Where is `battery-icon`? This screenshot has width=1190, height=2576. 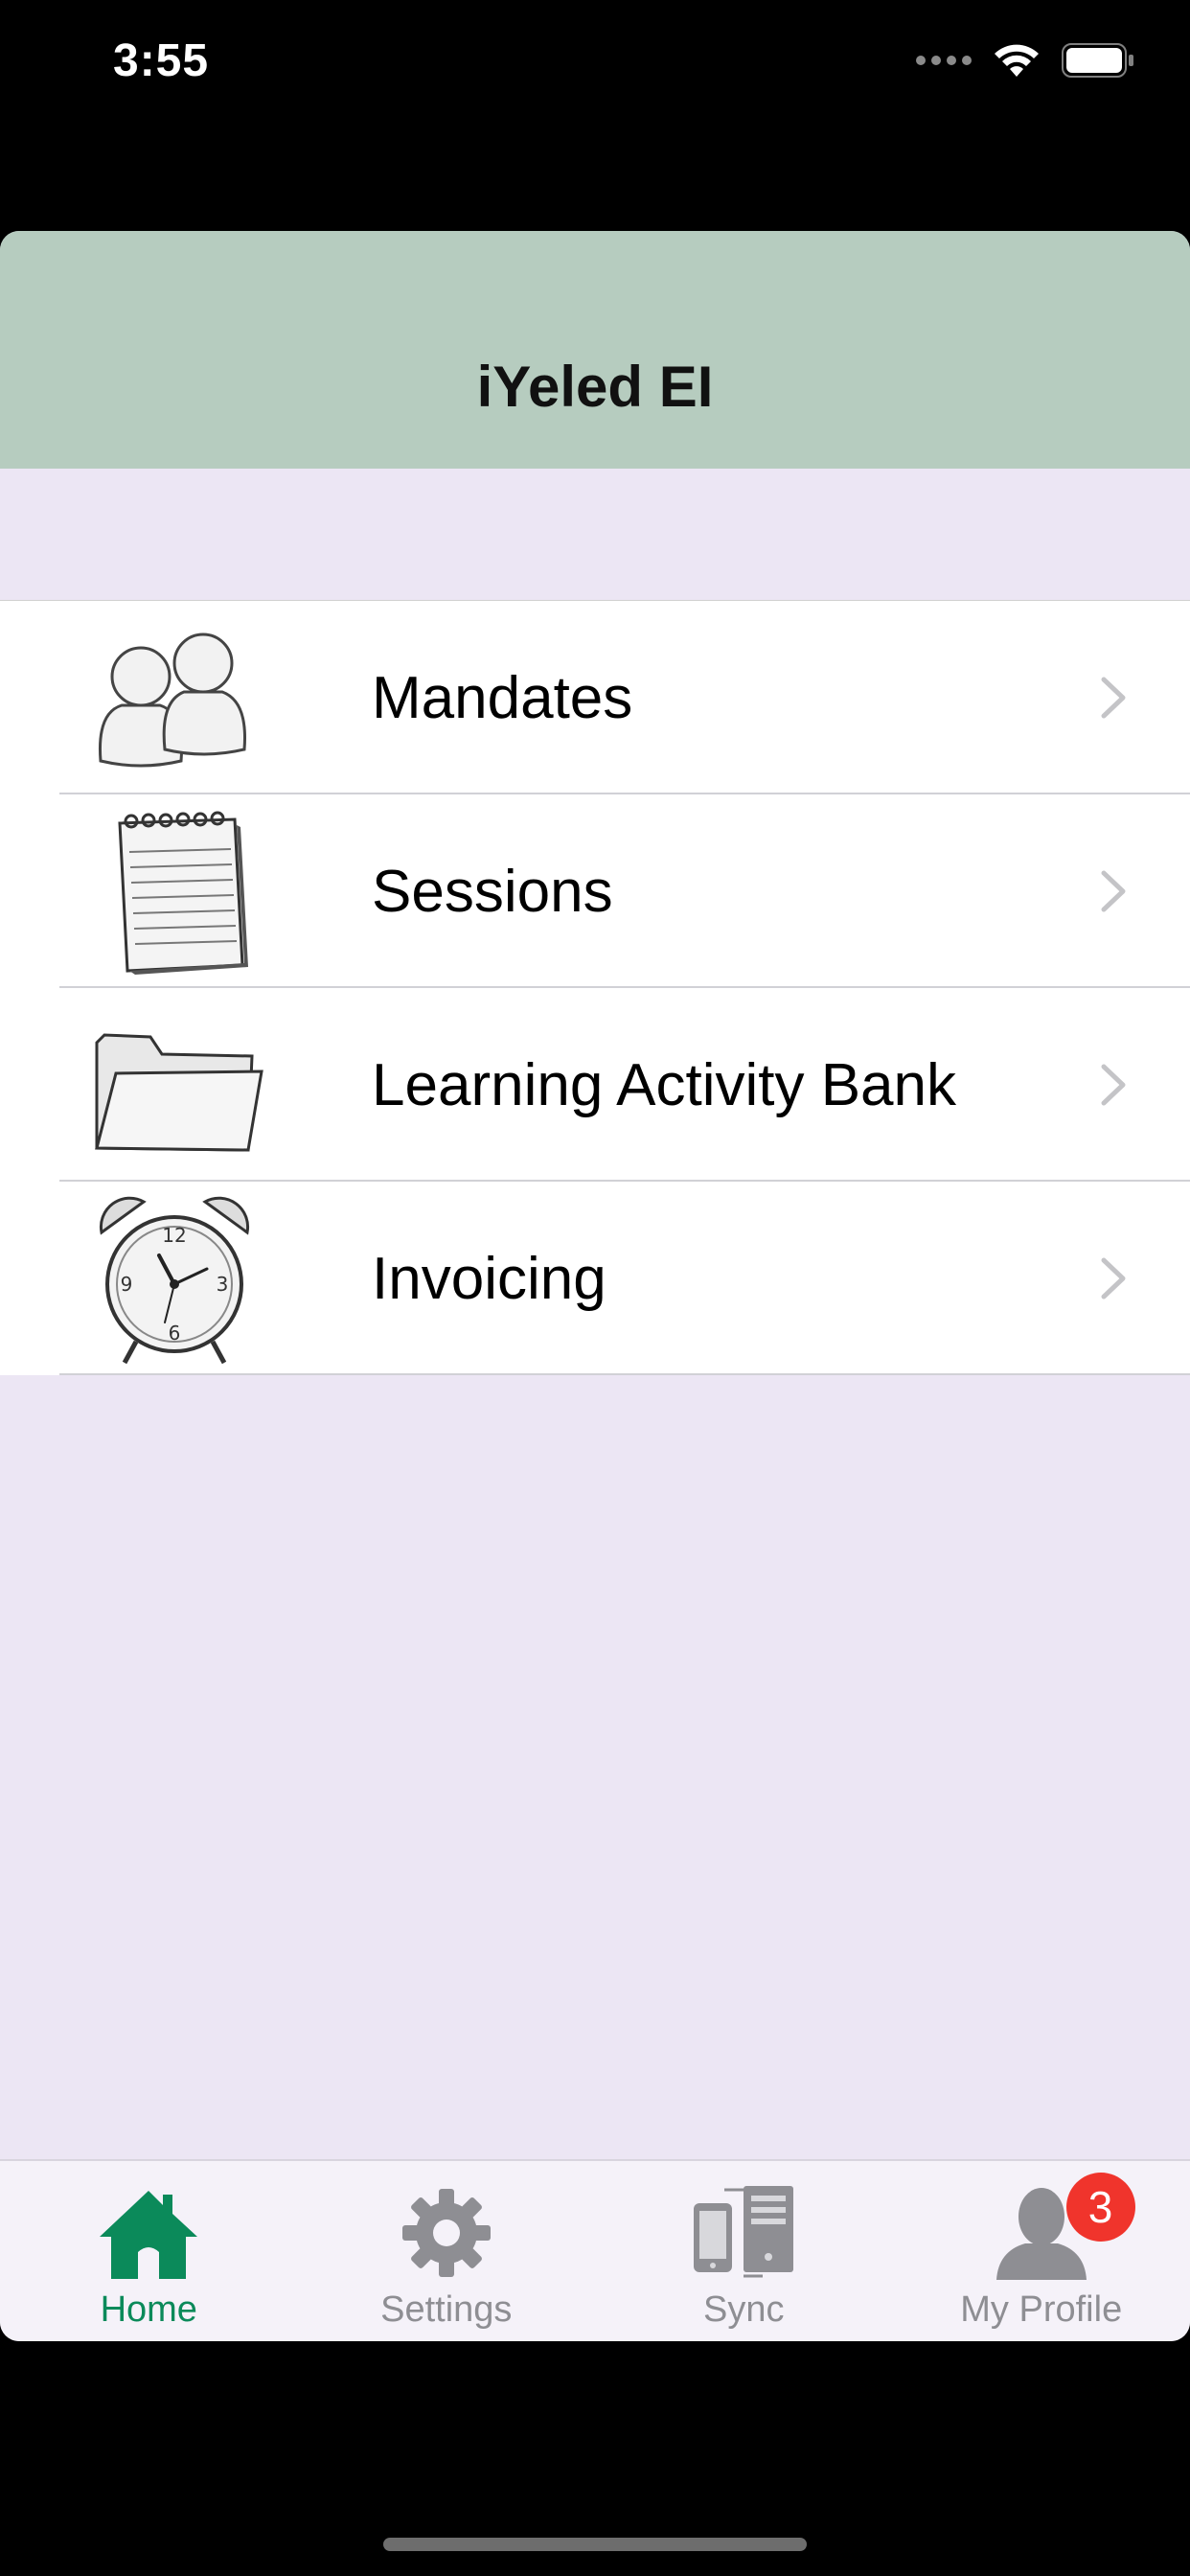
battery-icon is located at coordinates (1098, 60).